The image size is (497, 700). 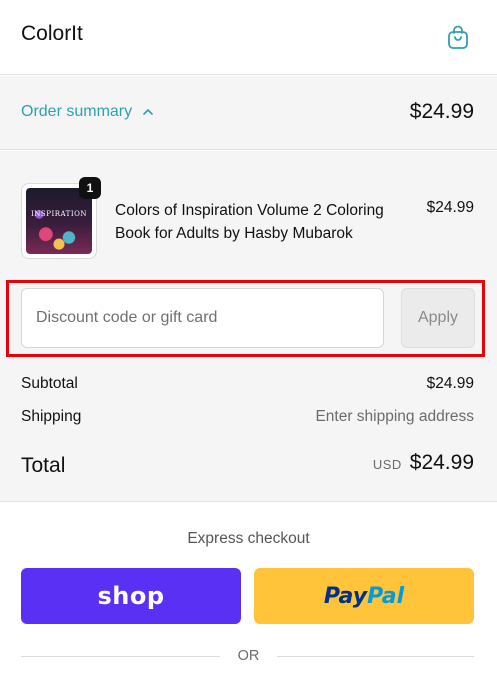 What do you see at coordinates (148, 112) in the screenshot?
I see `chevron-up-icon` at bounding box center [148, 112].